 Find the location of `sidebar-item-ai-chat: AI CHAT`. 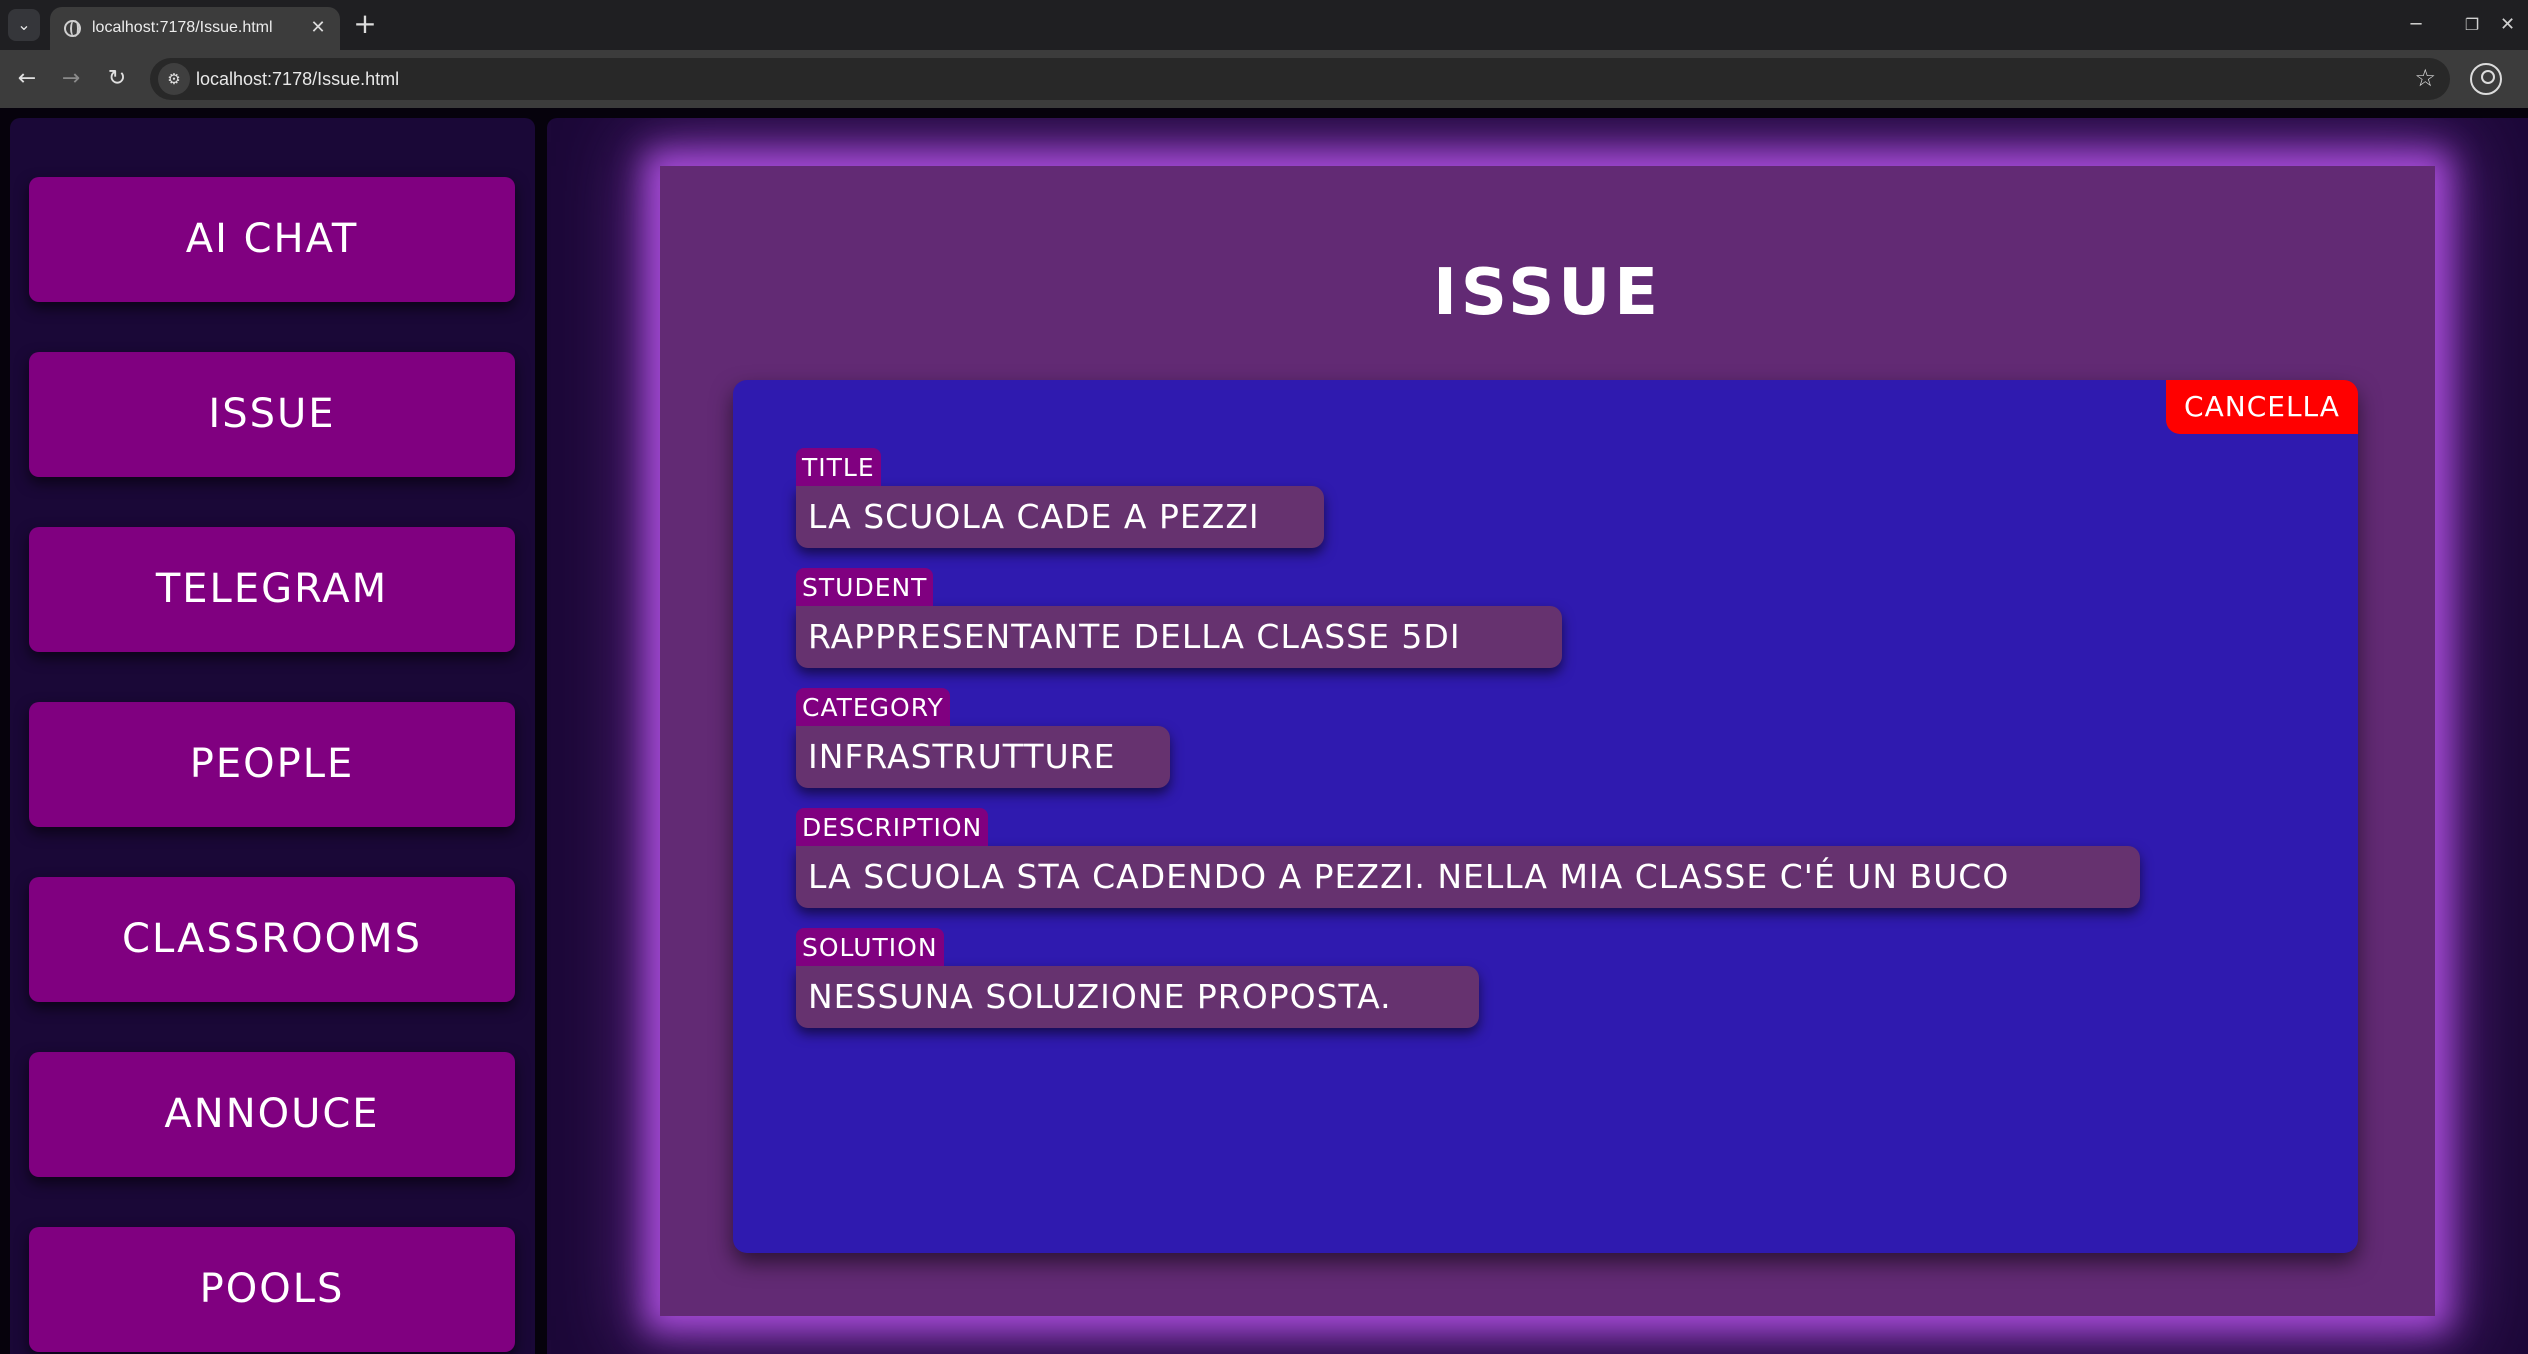

sidebar-item-ai-chat: AI CHAT is located at coordinates (272, 239).